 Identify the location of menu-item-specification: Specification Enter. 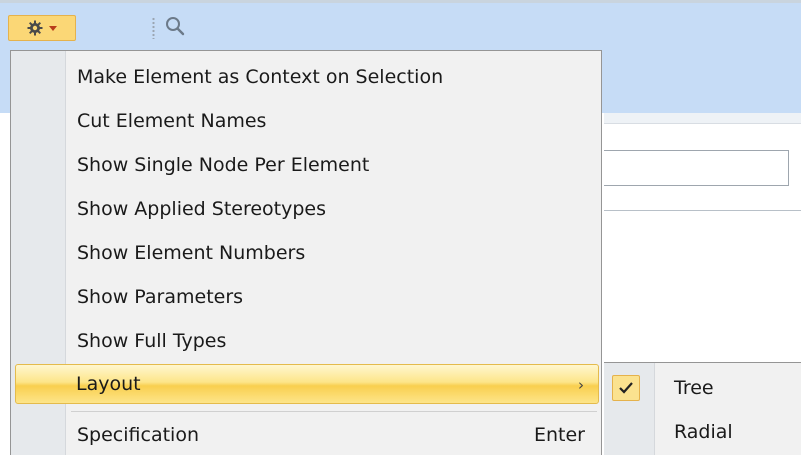
(307, 435).